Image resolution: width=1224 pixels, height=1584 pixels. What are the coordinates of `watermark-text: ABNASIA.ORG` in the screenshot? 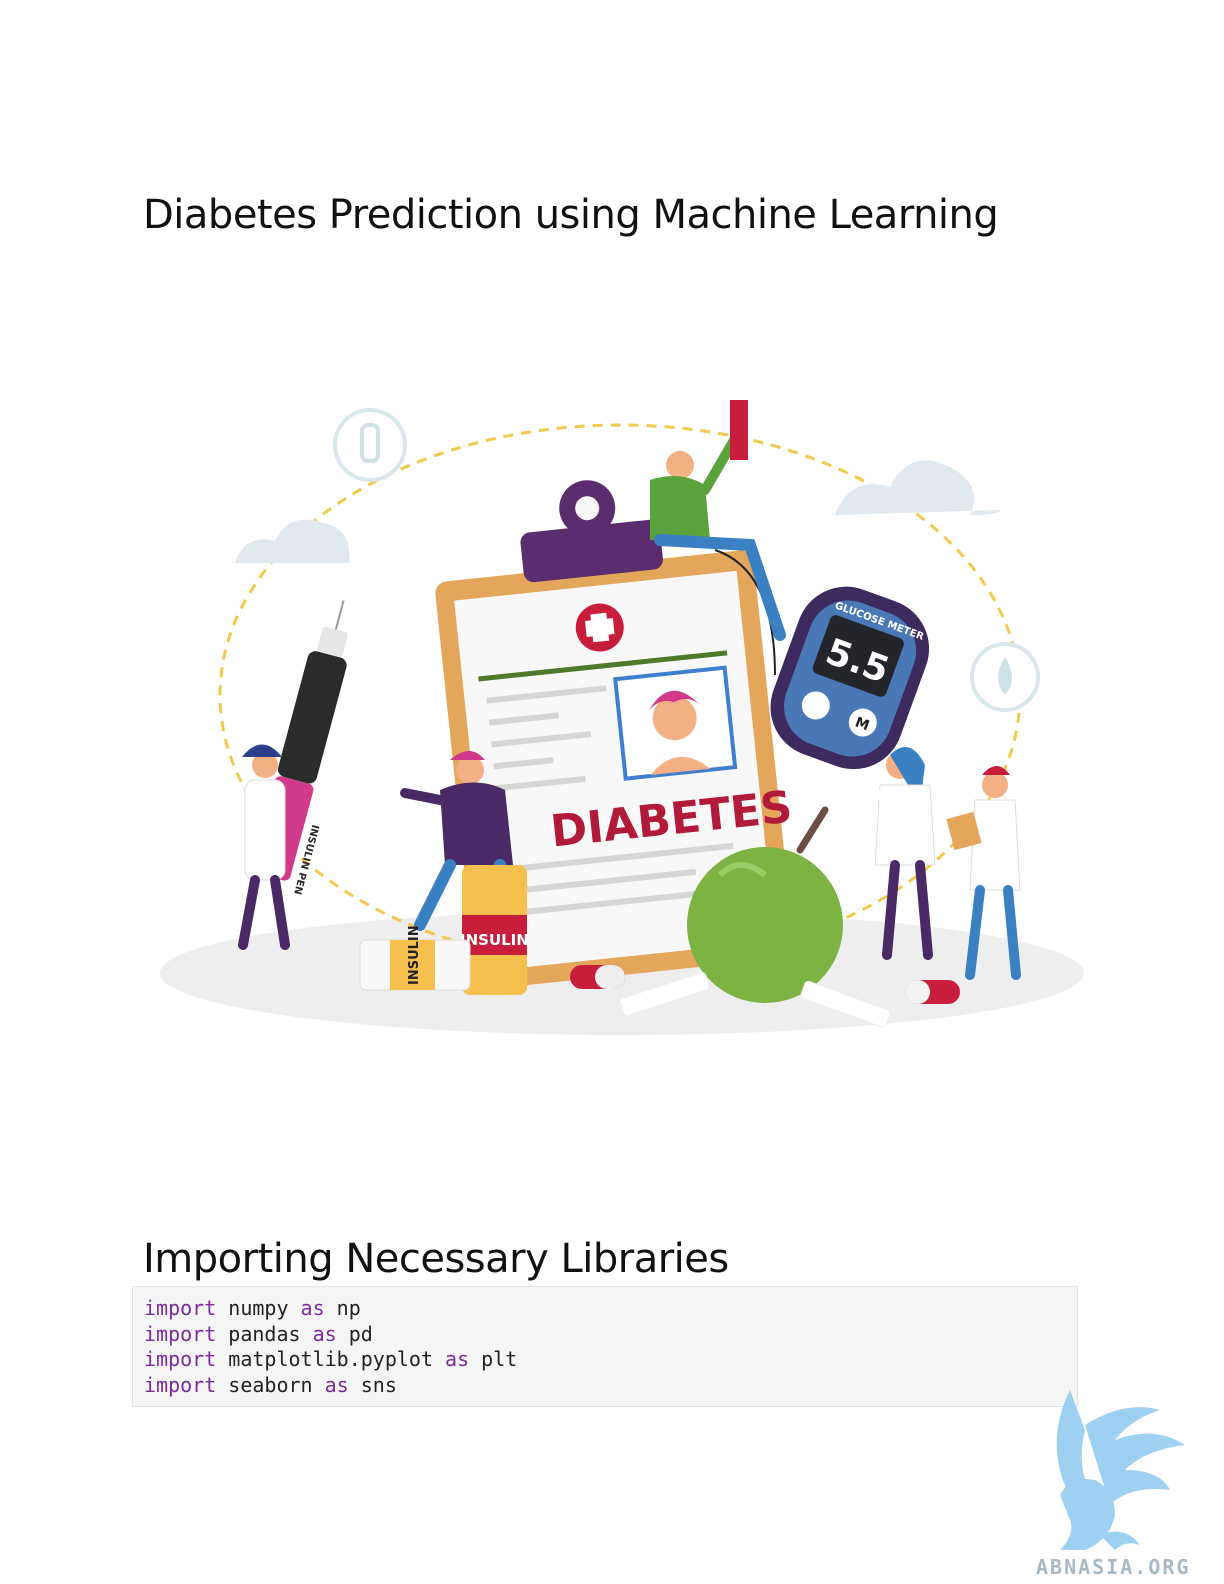 It's located at (1113, 1567).